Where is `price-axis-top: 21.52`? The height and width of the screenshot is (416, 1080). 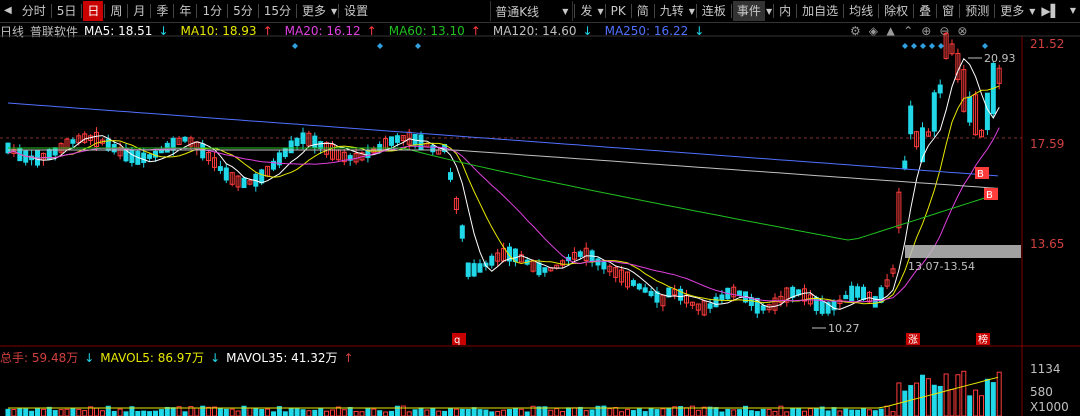
price-axis-top: 21.52 is located at coordinates (1047, 44).